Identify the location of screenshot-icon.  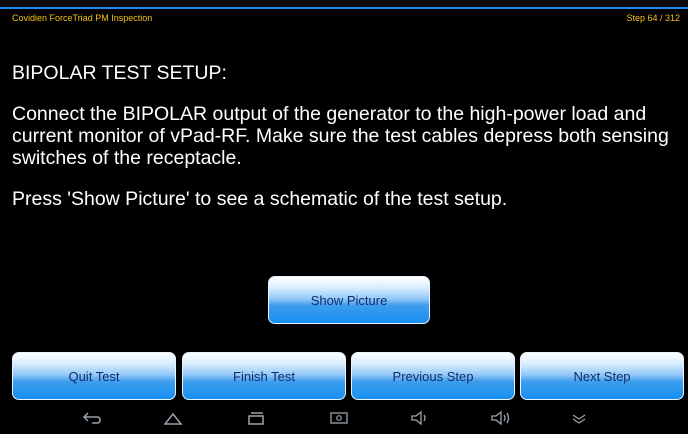
(339, 420).